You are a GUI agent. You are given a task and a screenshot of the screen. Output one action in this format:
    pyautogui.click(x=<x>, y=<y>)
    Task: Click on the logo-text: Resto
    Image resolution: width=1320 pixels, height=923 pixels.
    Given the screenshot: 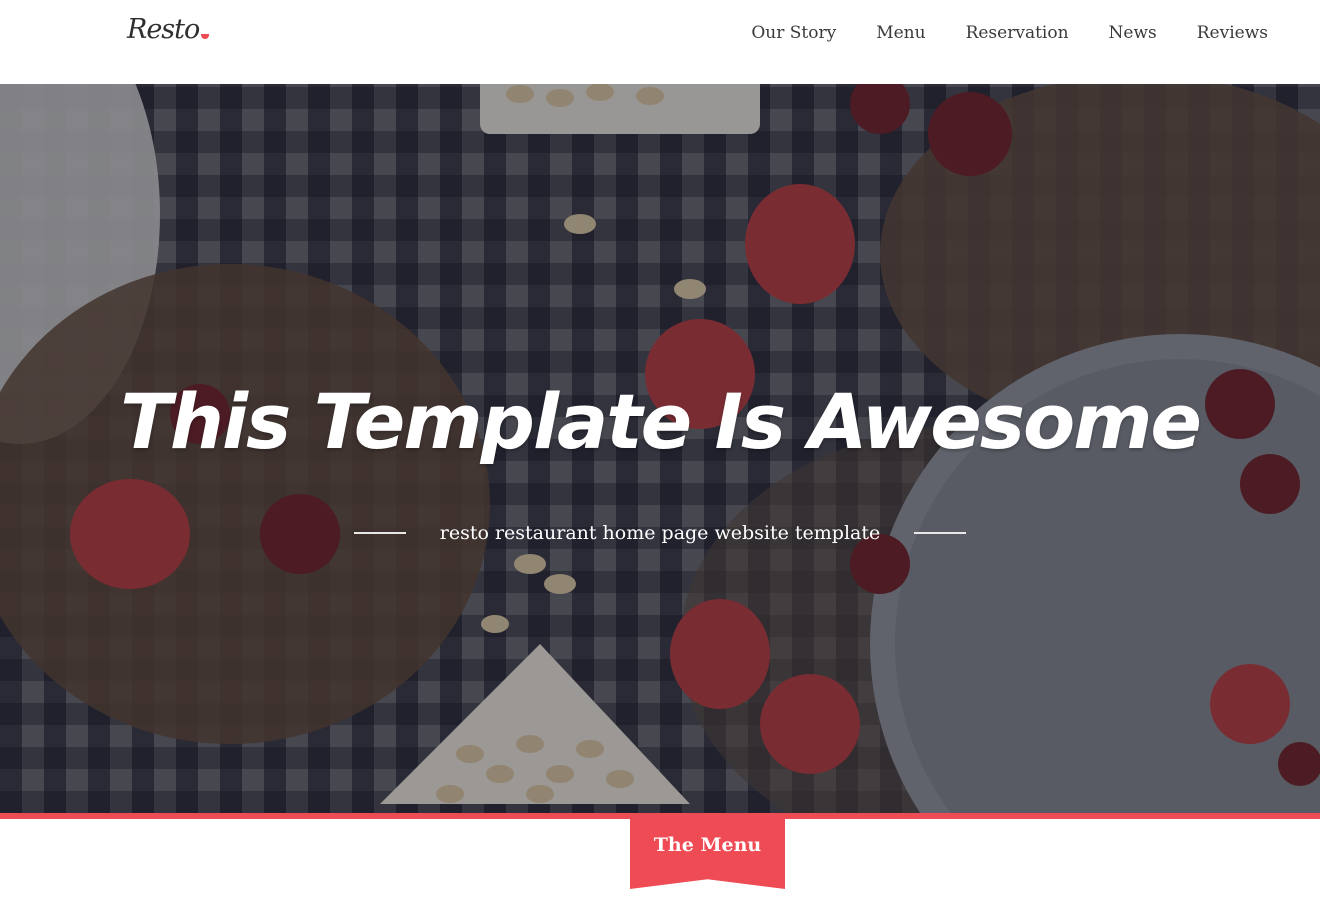 What is the action you would take?
    pyautogui.click(x=163, y=29)
    